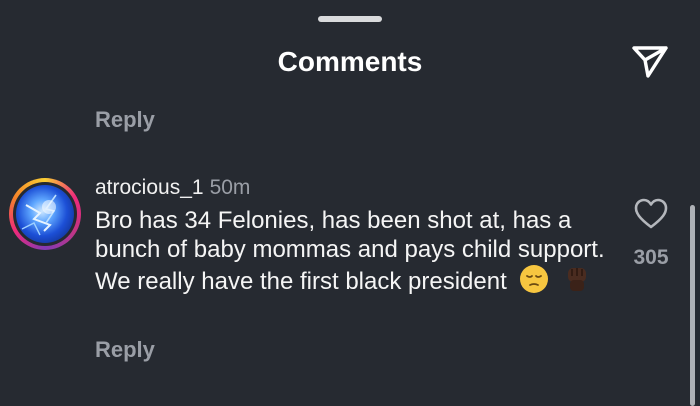 The image size is (700, 406). What do you see at coordinates (651, 257) in the screenshot?
I see `like-count: 305` at bounding box center [651, 257].